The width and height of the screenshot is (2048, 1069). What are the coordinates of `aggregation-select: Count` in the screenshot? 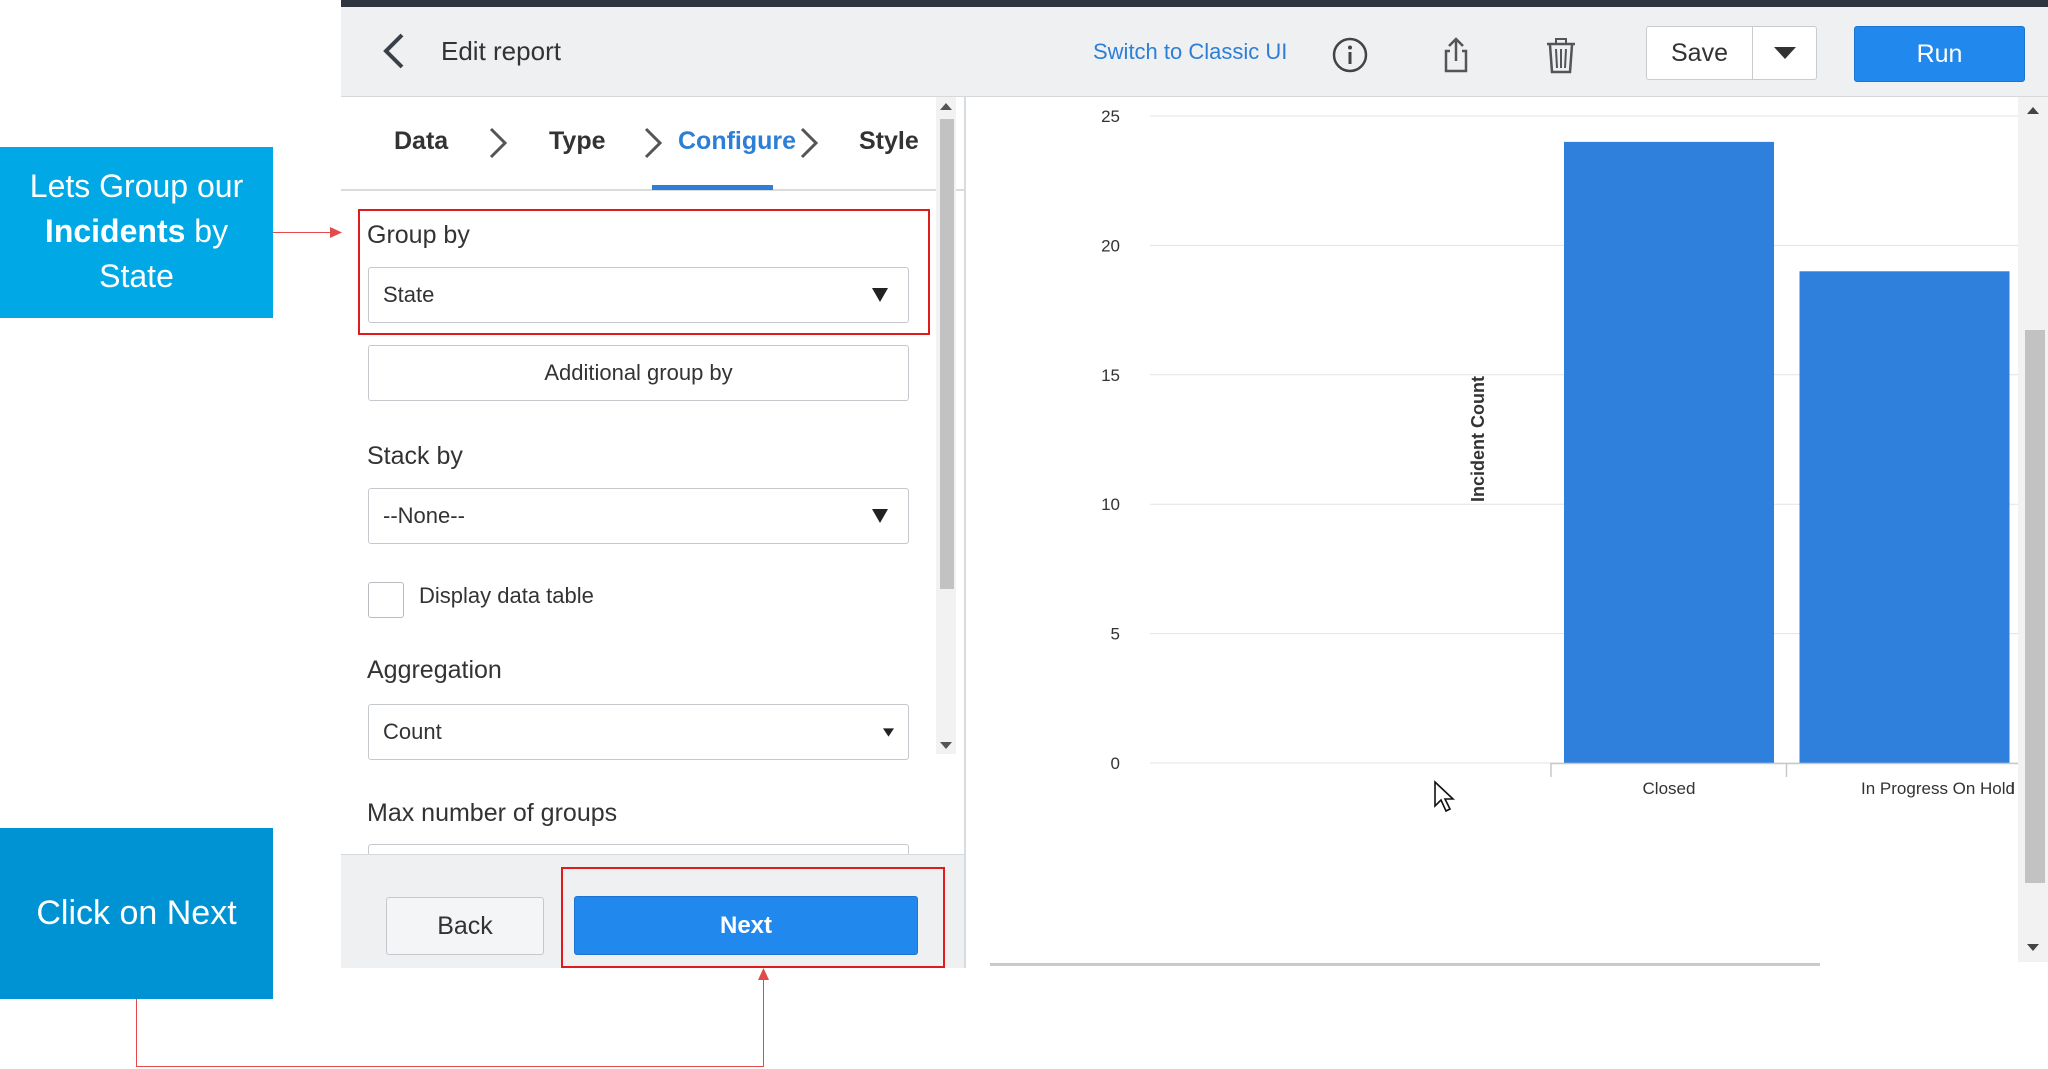 It's located at (638, 732).